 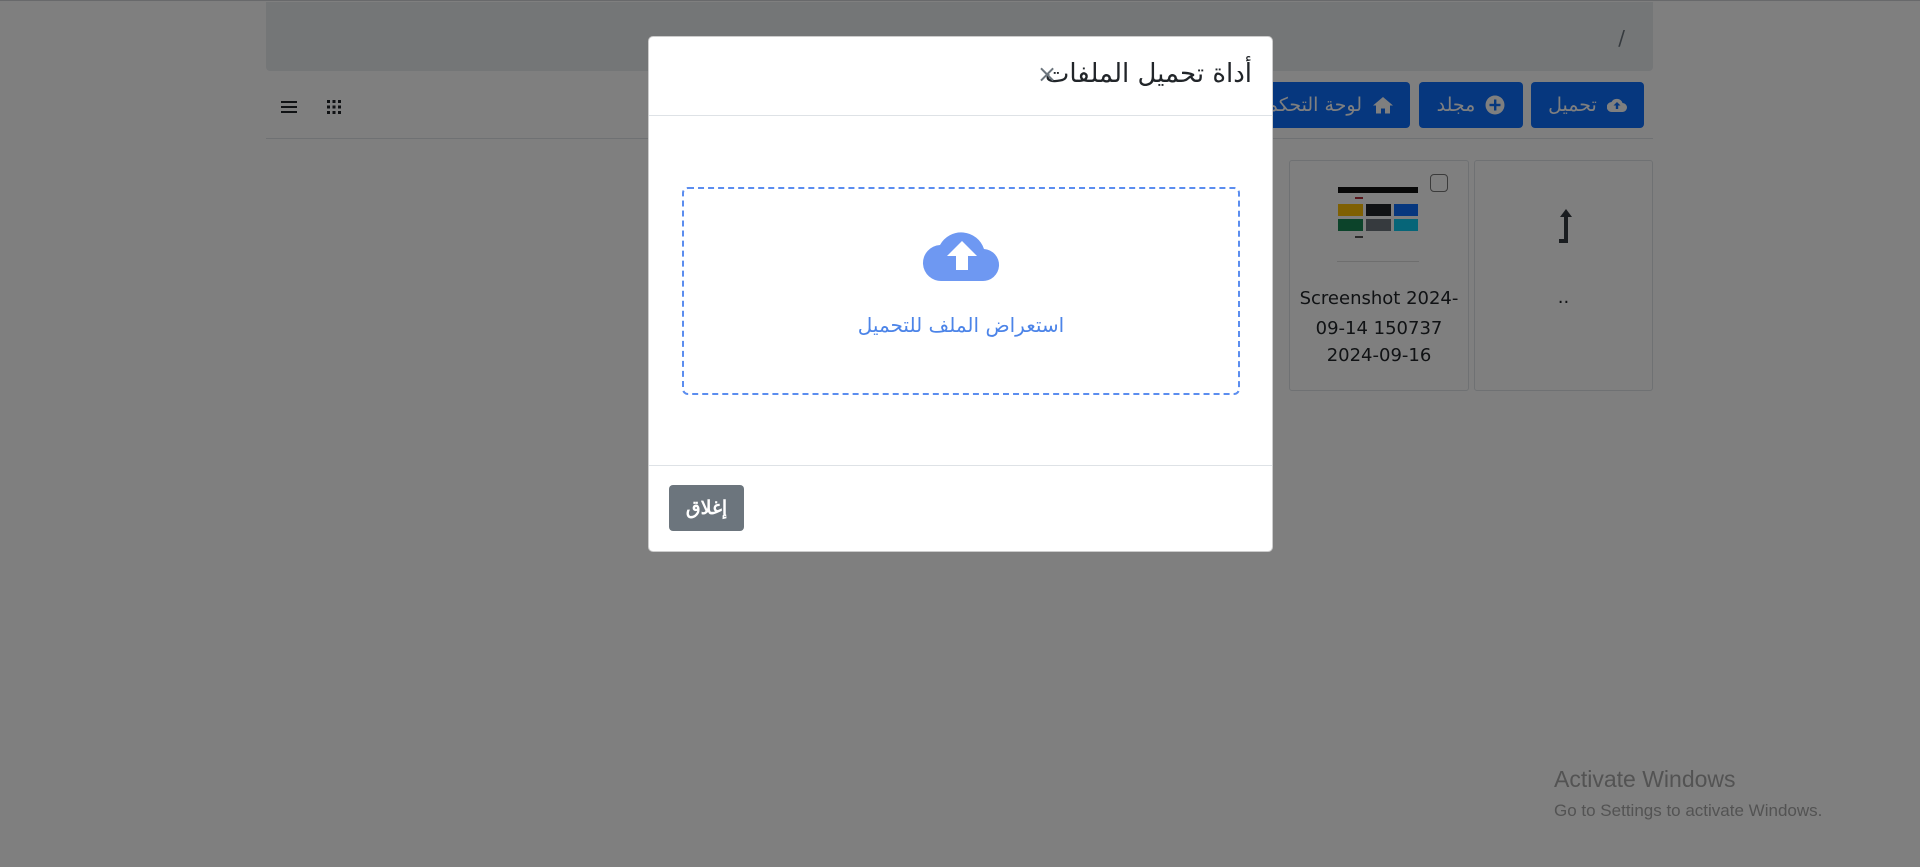 What do you see at coordinates (961, 325) in the screenshot?
I see `dropzone-label: استعراض الملف للتحميل` at bounding box center [961, 325].